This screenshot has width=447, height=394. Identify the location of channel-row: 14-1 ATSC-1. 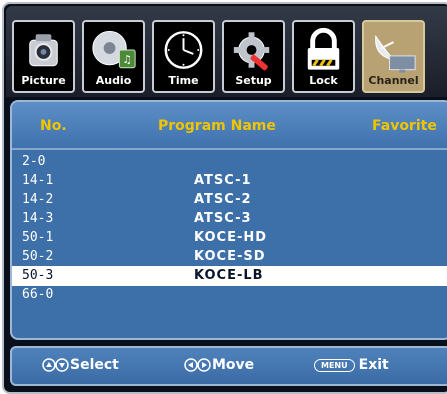
(229, 181).